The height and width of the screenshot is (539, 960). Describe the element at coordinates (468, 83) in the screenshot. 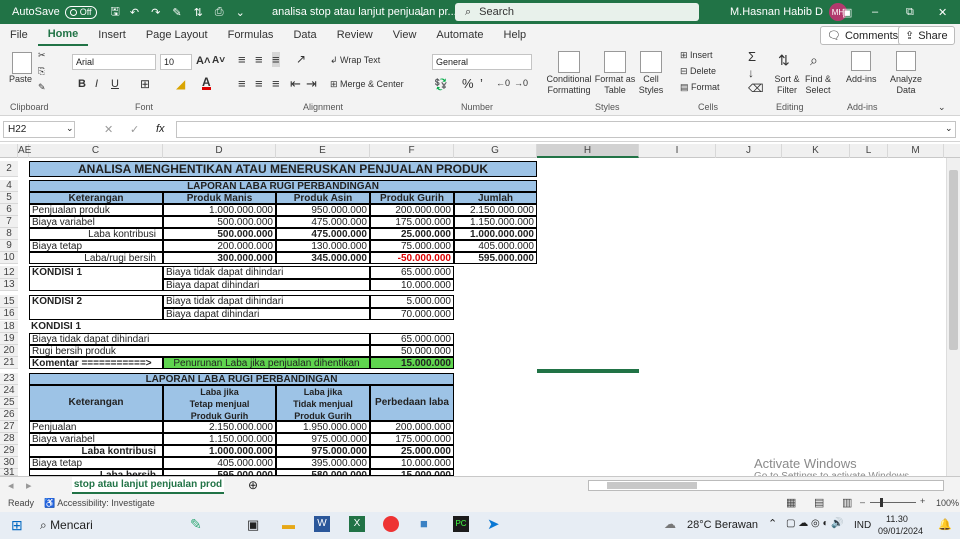

I see `percent-icon: %` at that location.